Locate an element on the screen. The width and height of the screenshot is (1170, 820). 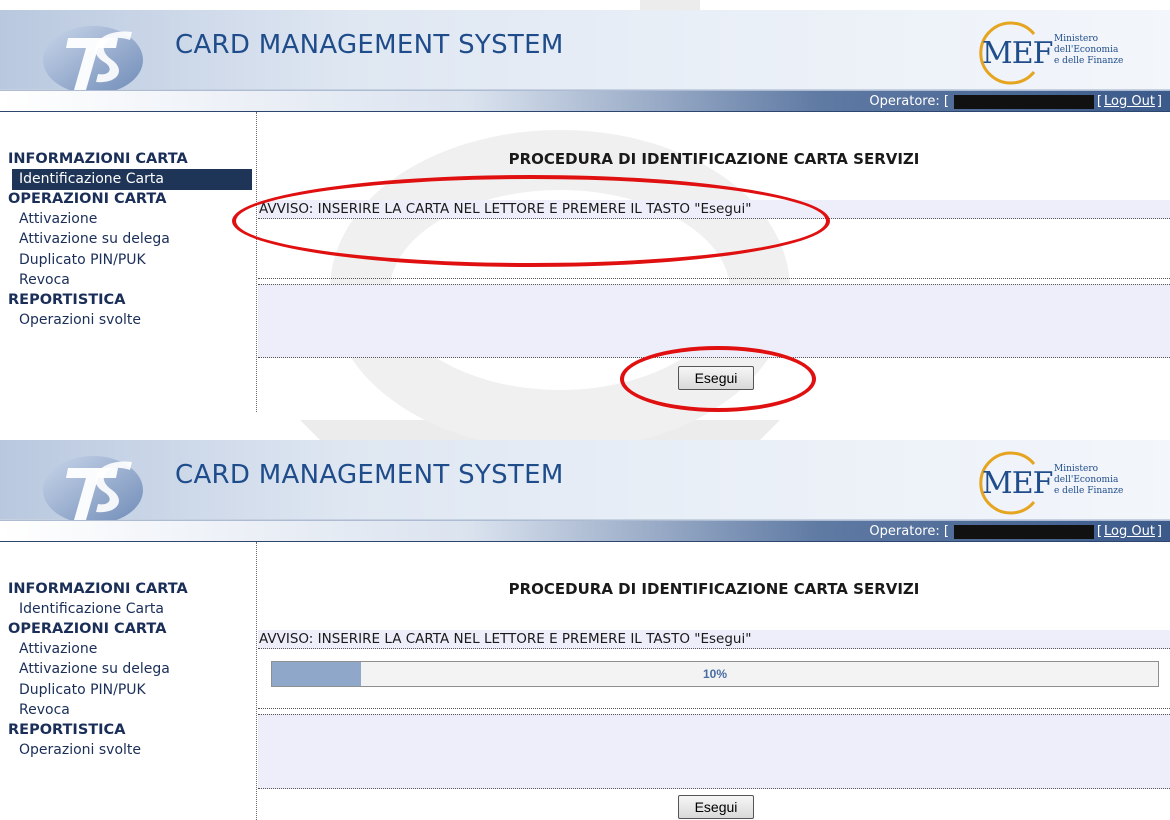
progress-area-empty is located at coordinates (714, 249).